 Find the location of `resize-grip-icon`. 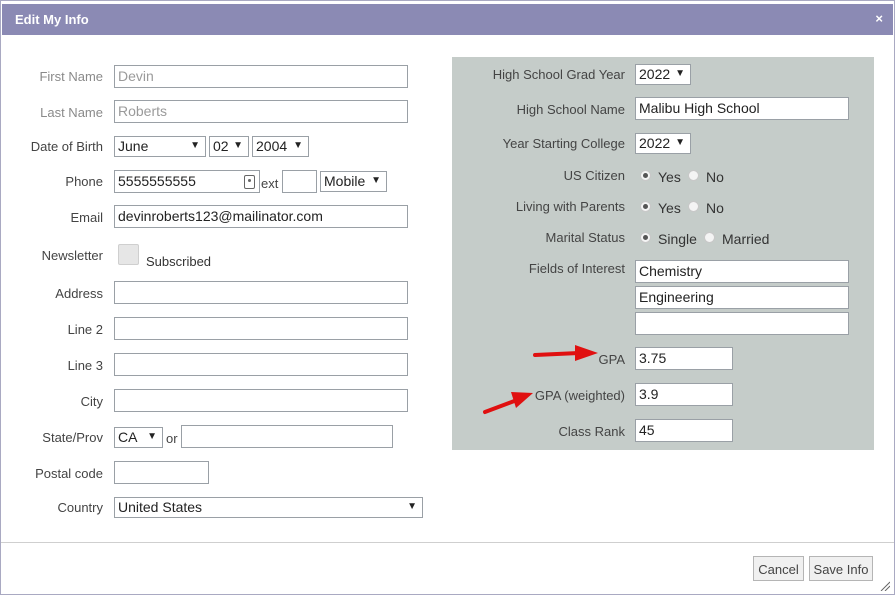

resize-grip-icon is located at coordinates (885, 586).